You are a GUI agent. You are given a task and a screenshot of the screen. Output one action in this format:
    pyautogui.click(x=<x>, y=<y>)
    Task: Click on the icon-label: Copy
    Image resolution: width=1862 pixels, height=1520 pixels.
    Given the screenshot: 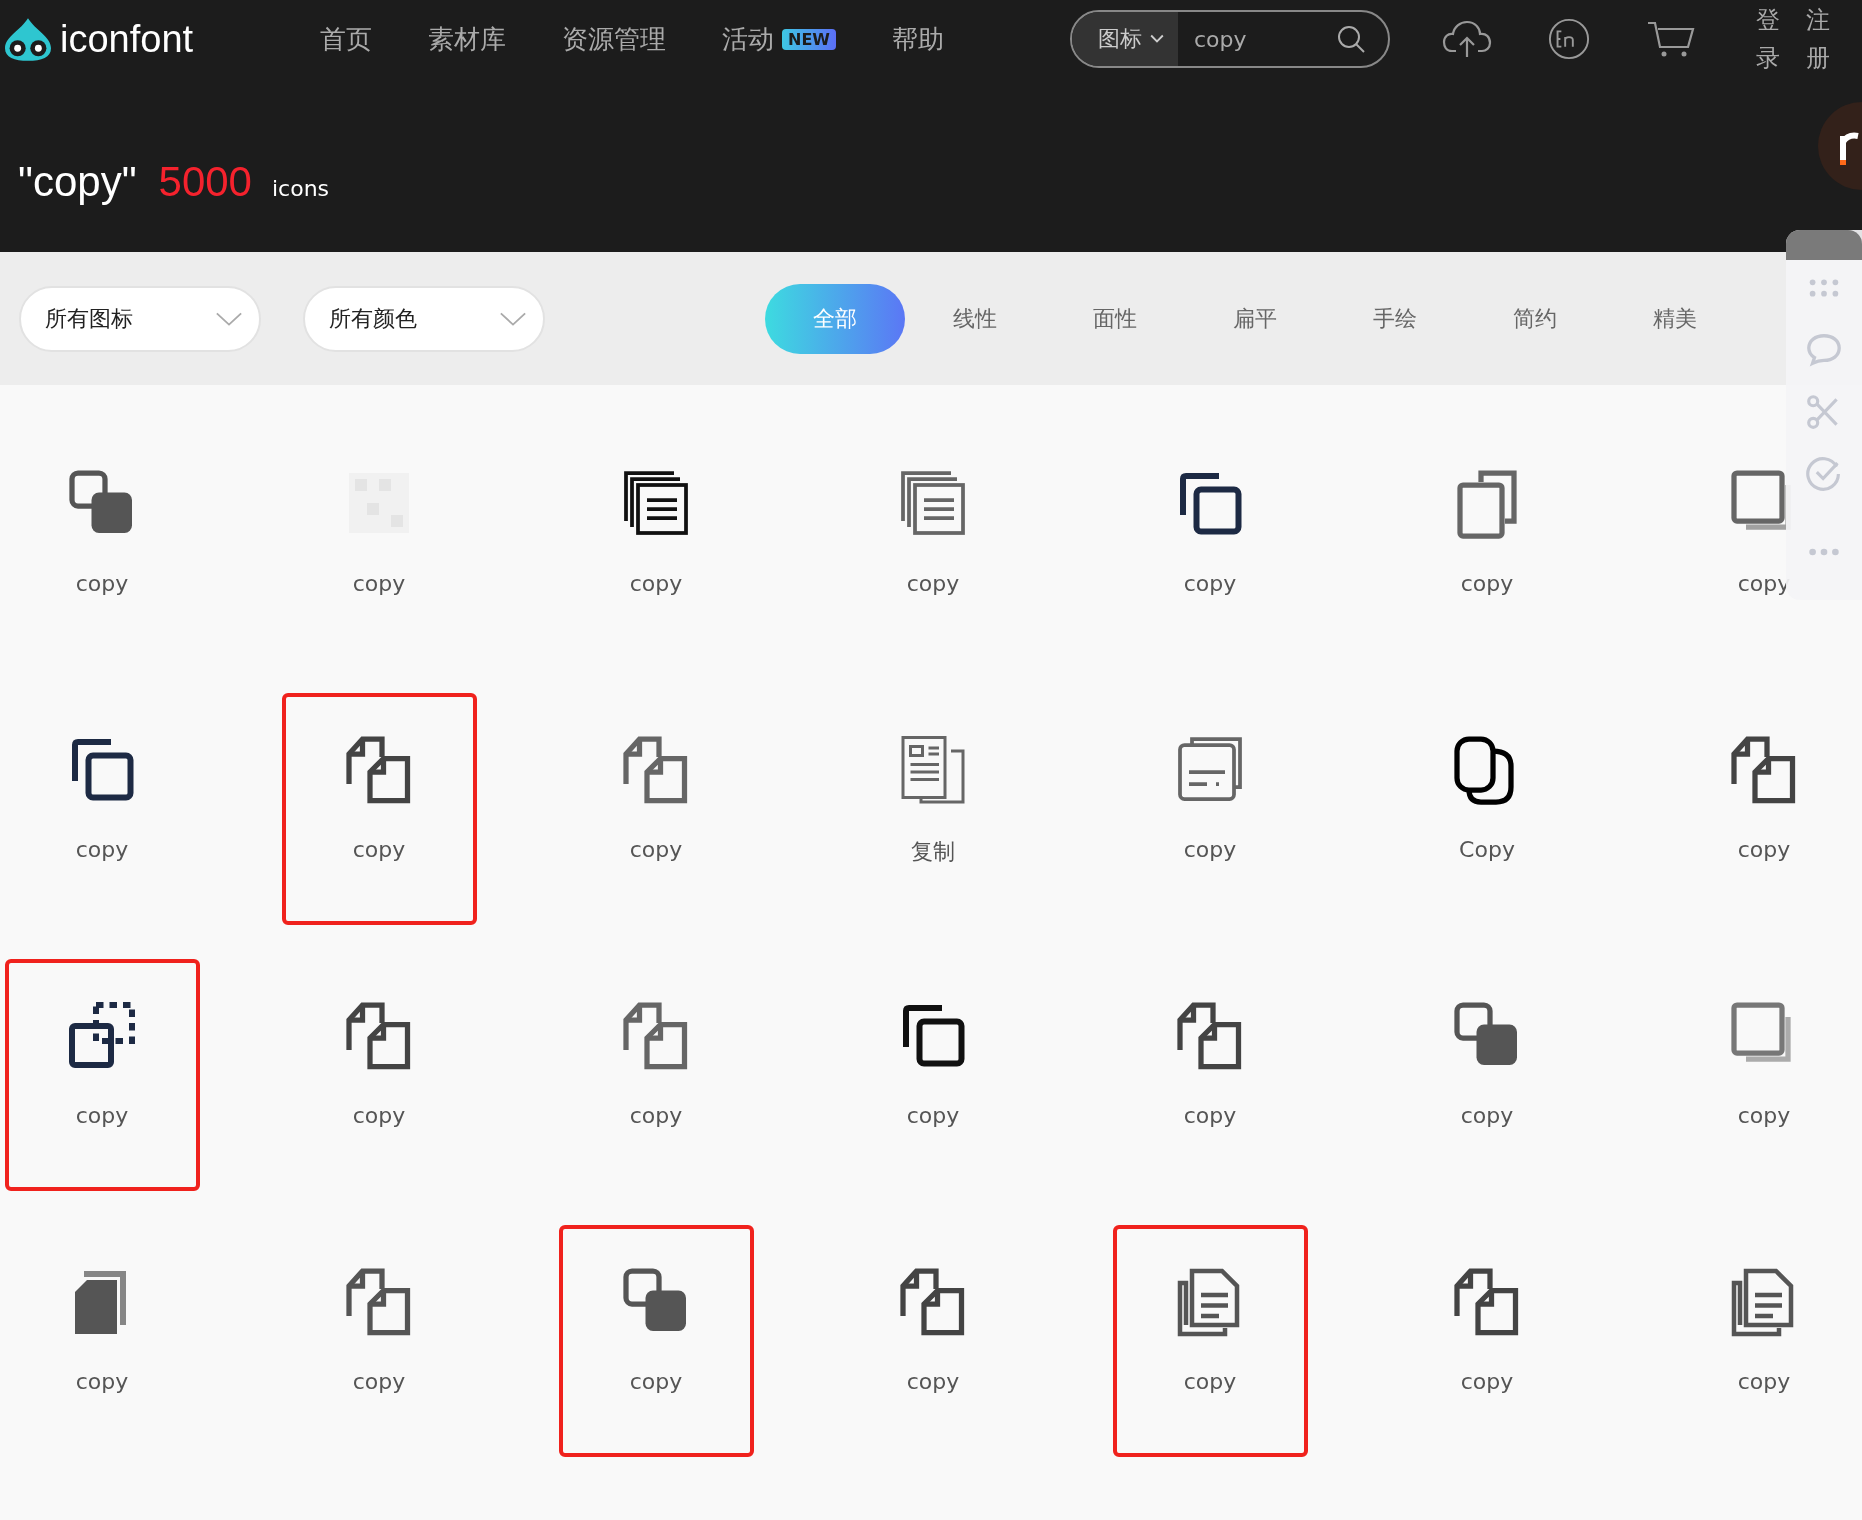 What is the action you would take?
    pyautogui.click(x=1487, y=849)
    